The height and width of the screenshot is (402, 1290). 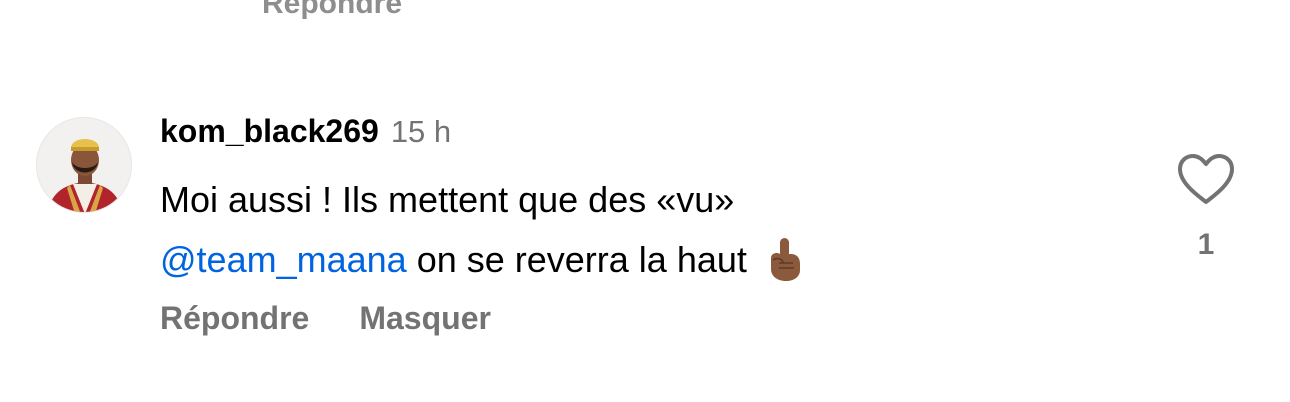 I want to click on avatar, so click(x=84, y=165).